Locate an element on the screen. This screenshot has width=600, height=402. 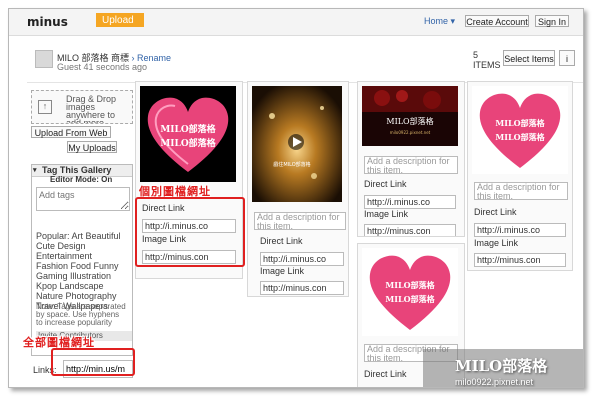
my-uploads-button: My Uploads is located at coordinates (92, 147).